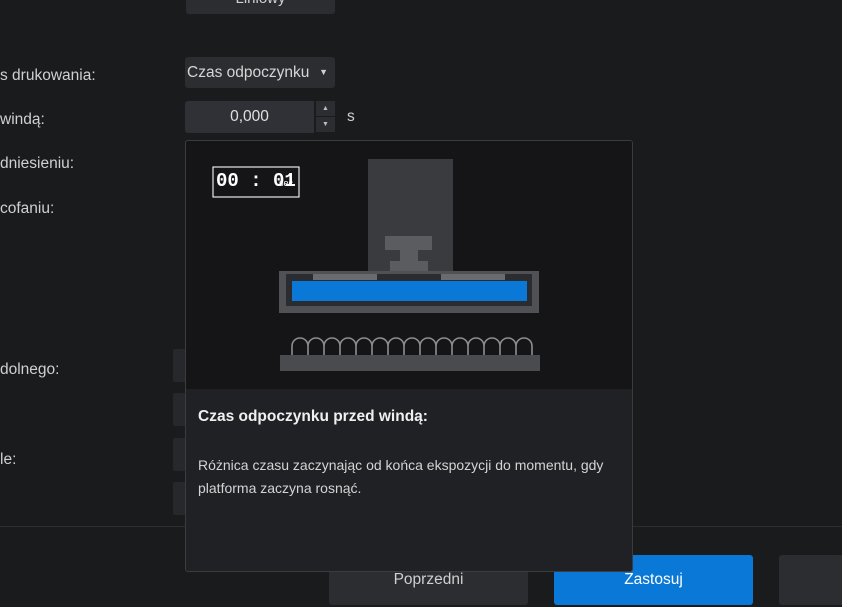  Describe the element at coordinates (48, 75) in the screenshot. I see `print-mode-label: s drukowania:` at that location.